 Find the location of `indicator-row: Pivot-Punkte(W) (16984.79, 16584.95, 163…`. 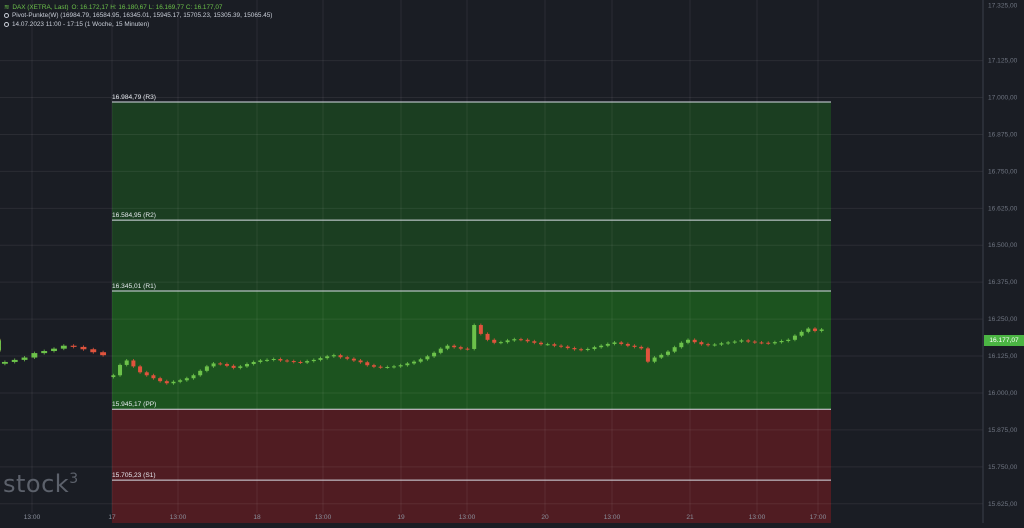

indicator-row: Pivot-Punkte(W) (16984.79, 16584.95, 163… is located at coordinates (138, 15).